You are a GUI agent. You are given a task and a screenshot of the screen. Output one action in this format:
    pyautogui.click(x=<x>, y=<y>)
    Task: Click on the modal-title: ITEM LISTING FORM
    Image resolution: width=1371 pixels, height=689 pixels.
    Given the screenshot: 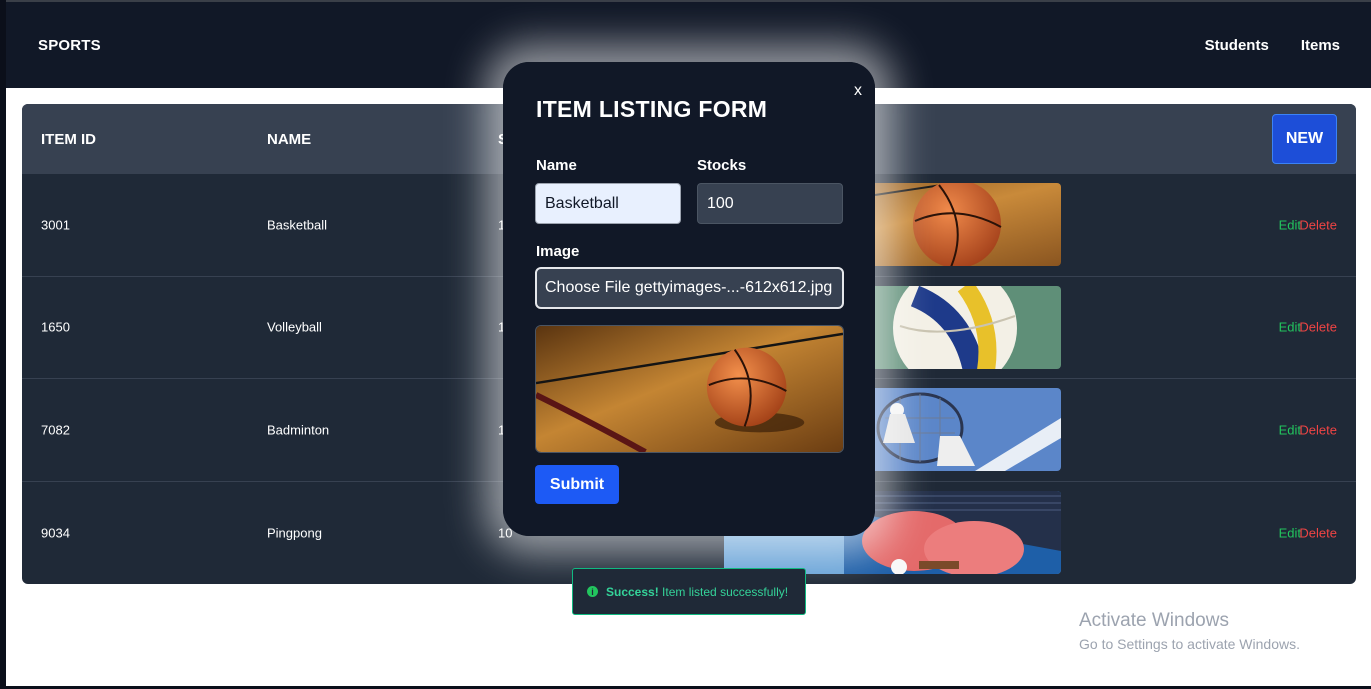 What is the action you would take?
    pyautogui.click(x=652, y=109)
    